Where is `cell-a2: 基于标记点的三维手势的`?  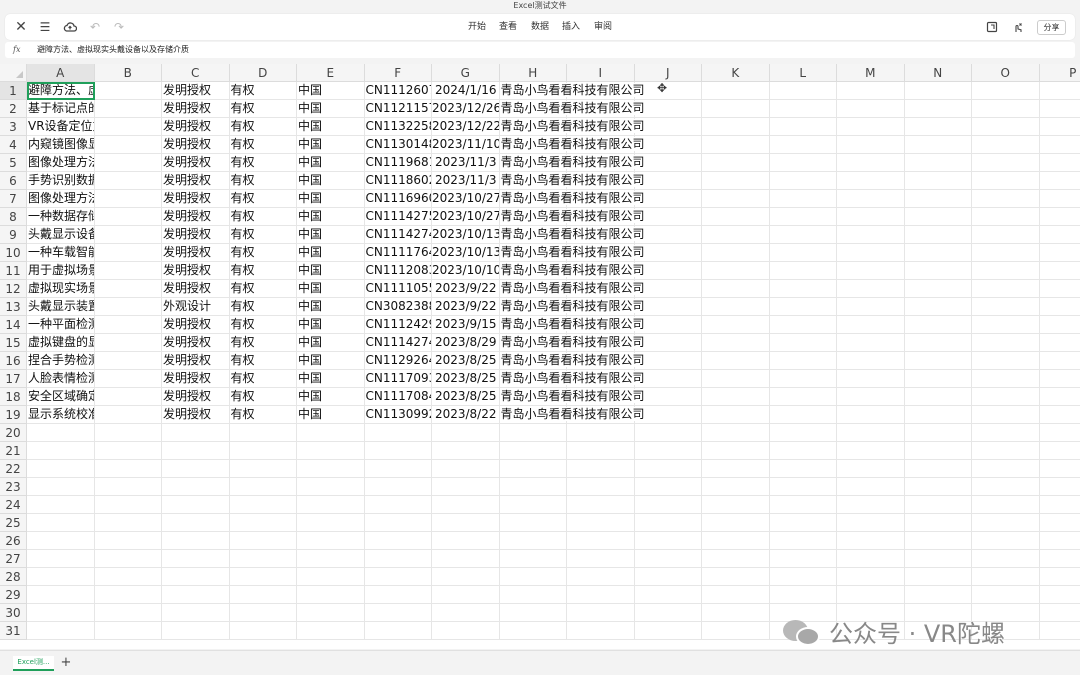 cell-a2: 基于标记点的三维手势的 is located at coordinates (61, 109).